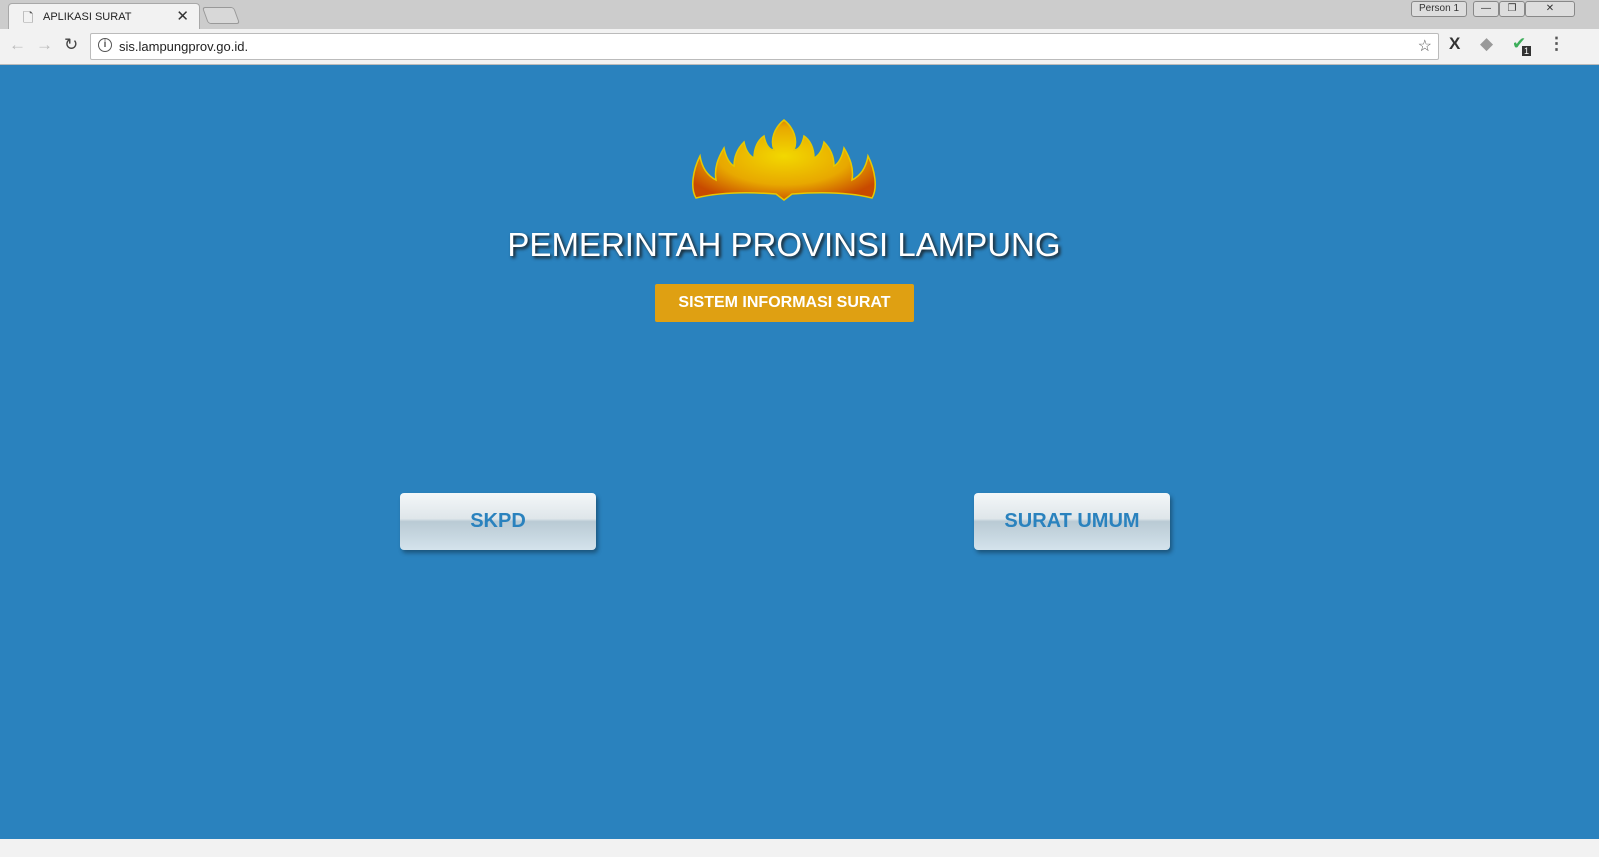 Image resolution: width=1599 pixels, height=857 pixels. Describe the element at coordinates (1512, 9) in the screenshot. I see `restore-button: ❐` at that location.